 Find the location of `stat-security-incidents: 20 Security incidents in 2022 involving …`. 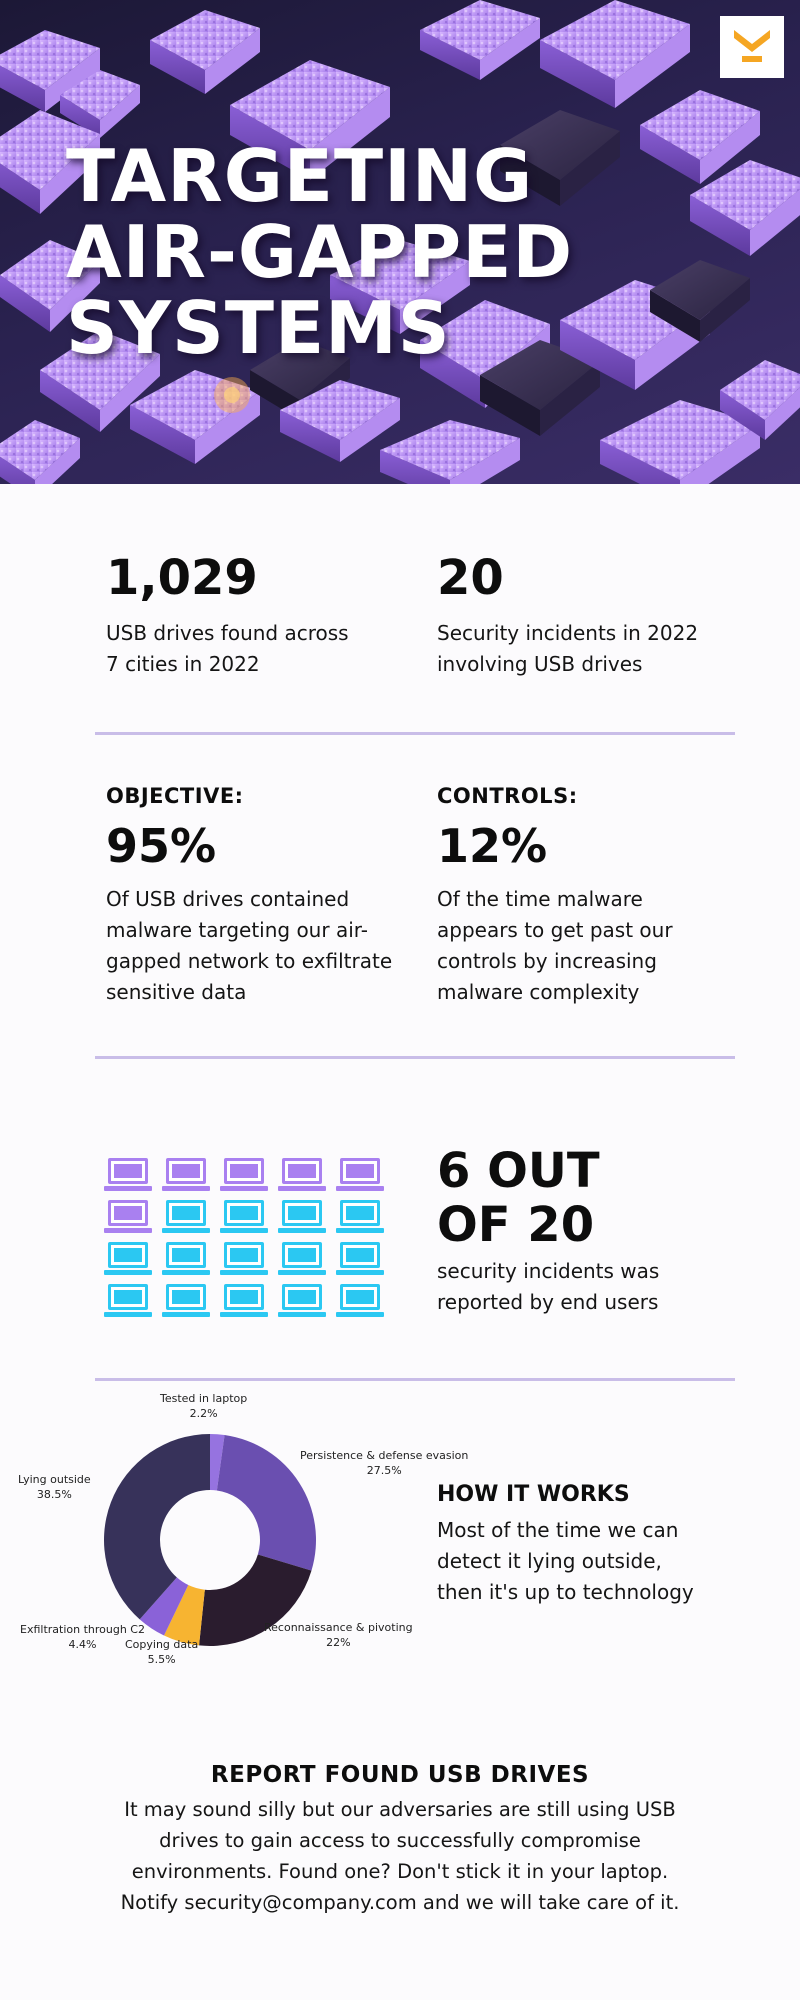

stat-security-incidents: 20 Security incidents in 2022 involving … is located at coordinates (597, 616).